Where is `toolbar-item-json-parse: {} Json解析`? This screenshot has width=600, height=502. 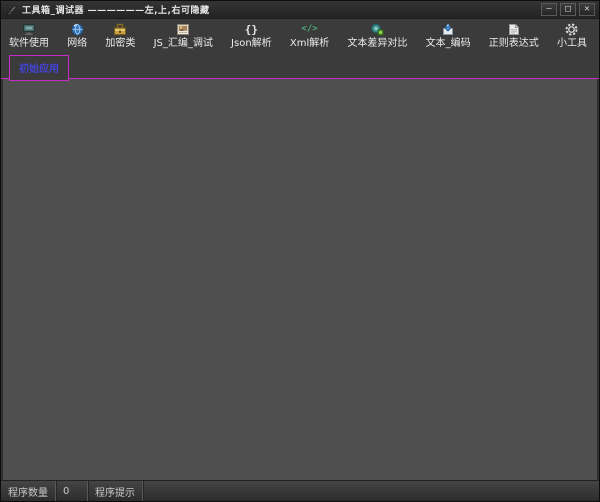 toolbar-item-json-parse: {} Json解析 is located at coordinates (251, 36).